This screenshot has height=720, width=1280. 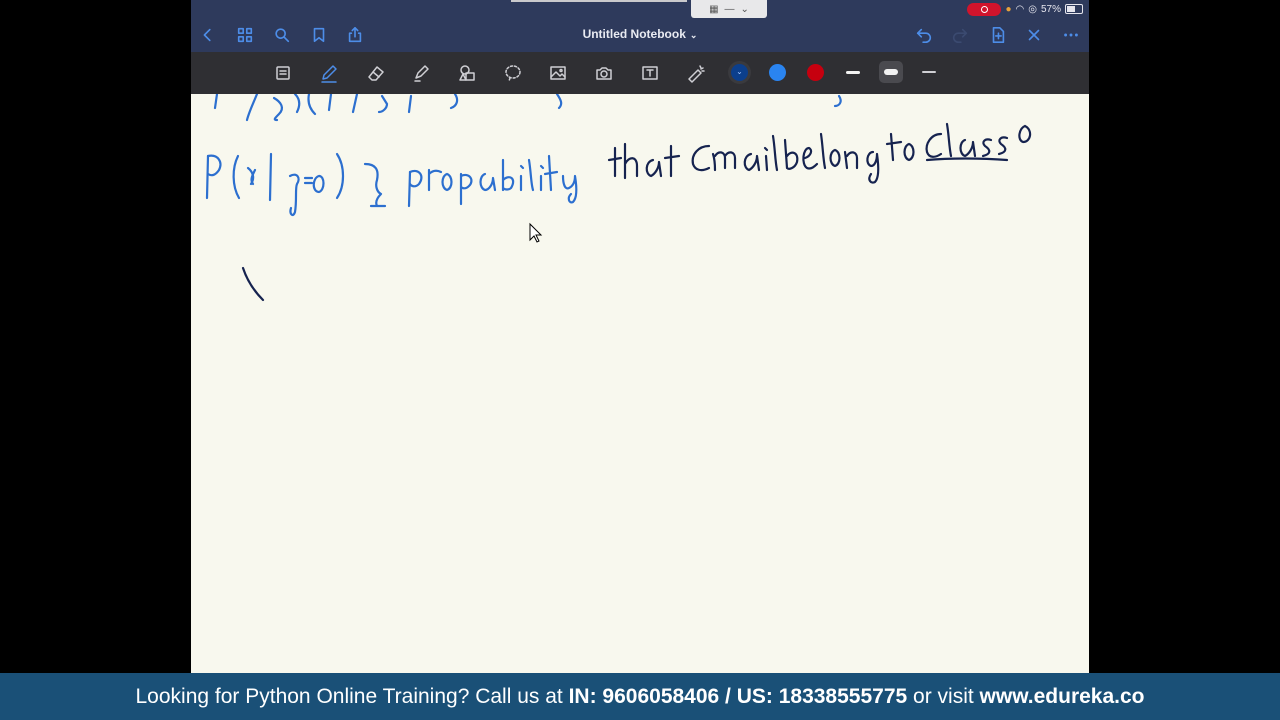 I want to click on stroke-width-thick, so click(x=929, y=72).